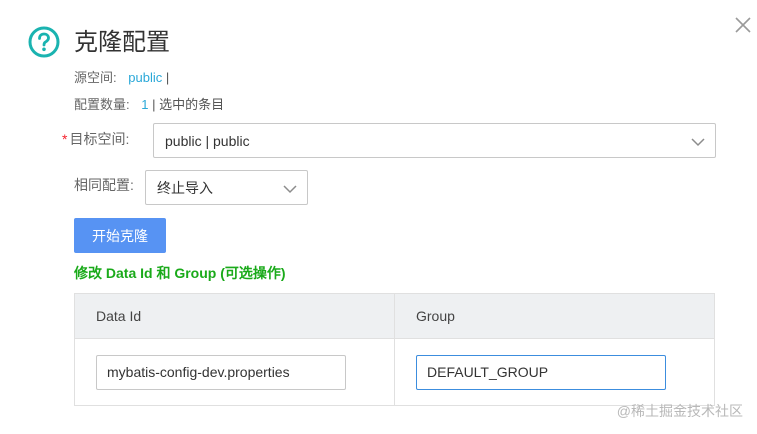  I want to click on table-header-row: Data Id Group, so click(394, 316).